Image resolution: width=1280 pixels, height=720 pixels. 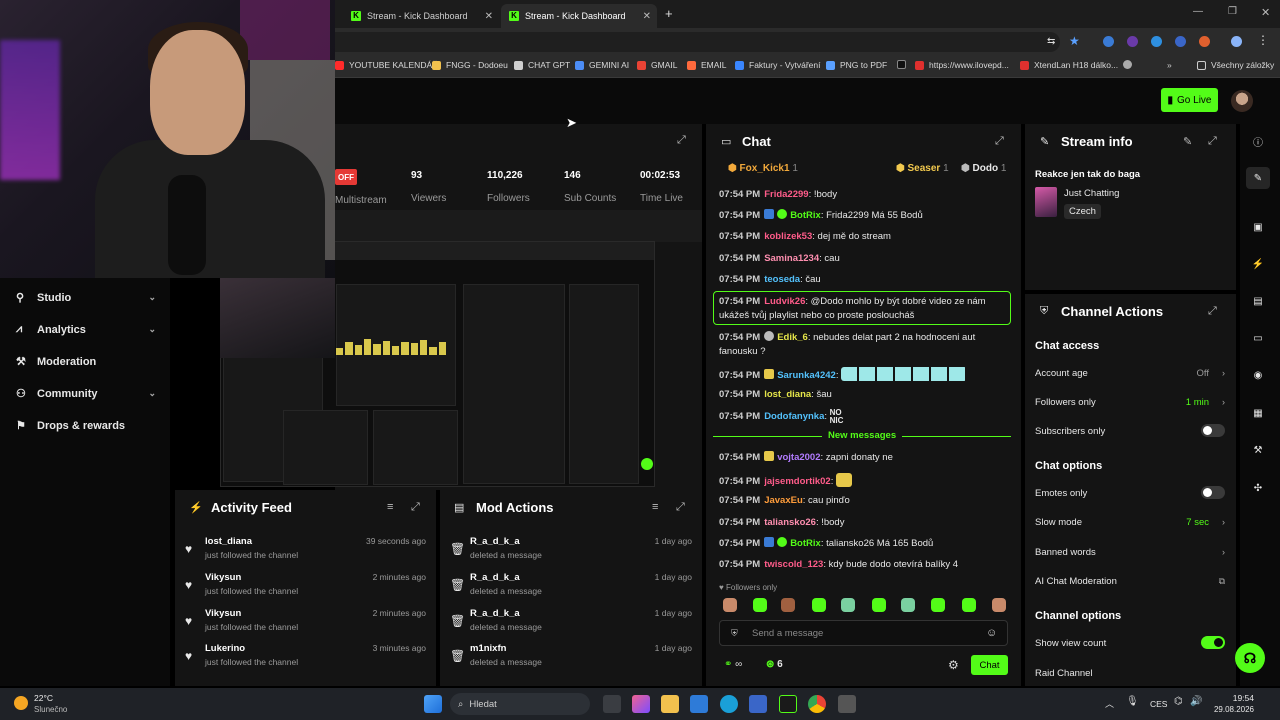 I want to click on chat-message: 07:54 PM taliansko26: !body, so click(x=781, y=522).